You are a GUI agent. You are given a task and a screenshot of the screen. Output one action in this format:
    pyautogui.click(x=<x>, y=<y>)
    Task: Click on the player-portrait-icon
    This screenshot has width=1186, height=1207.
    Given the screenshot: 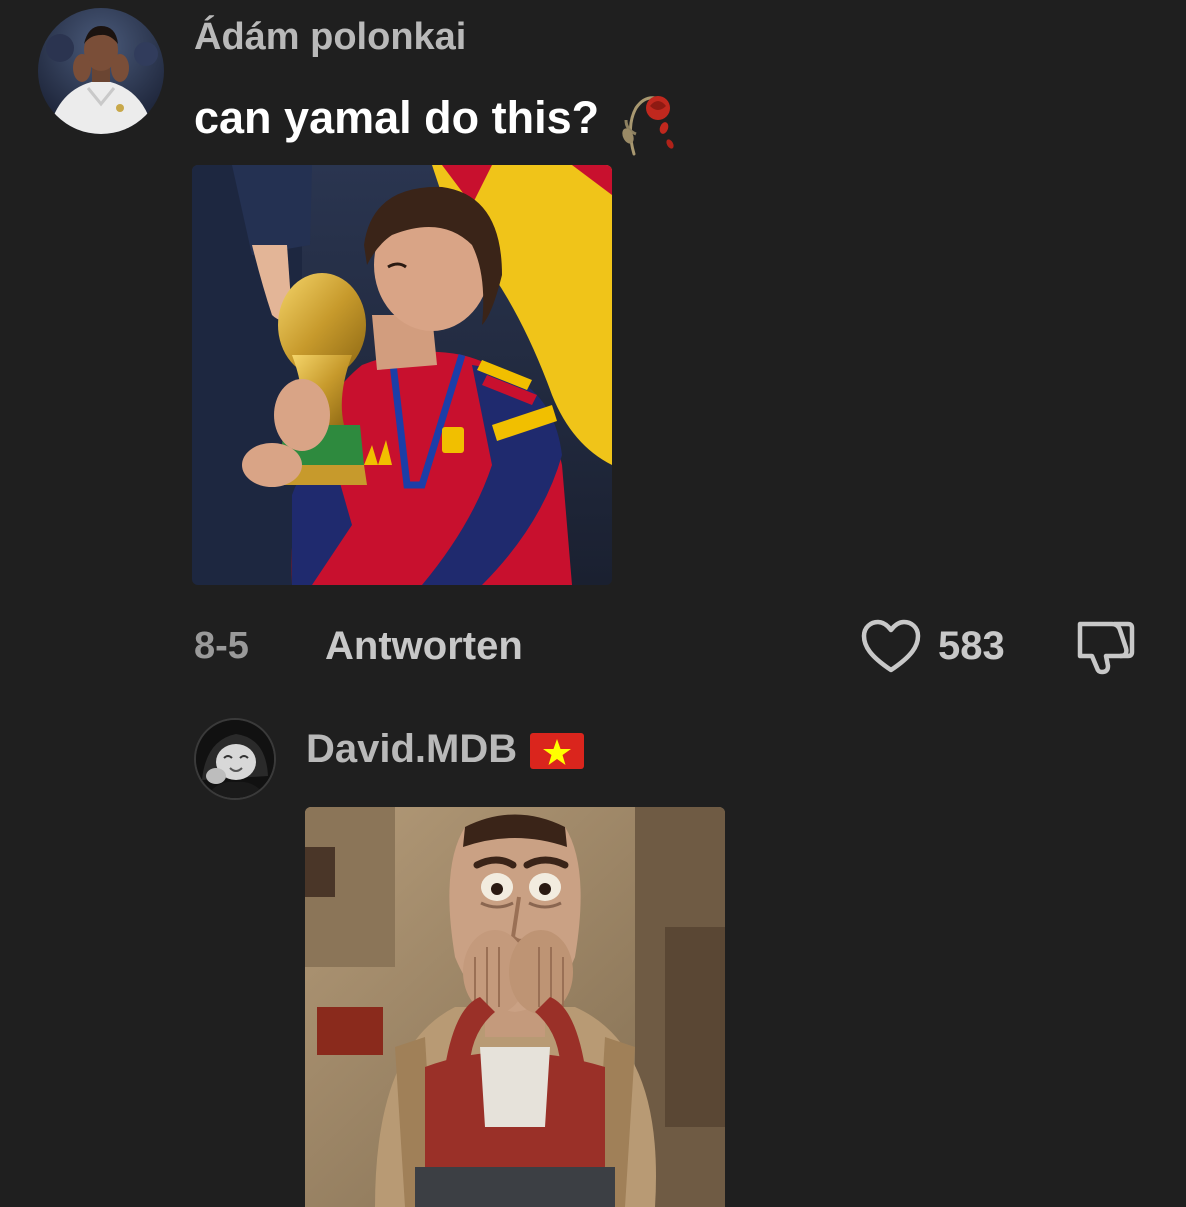 What is the action you would take?
    pyautogui.click(x=101, y=71)
    